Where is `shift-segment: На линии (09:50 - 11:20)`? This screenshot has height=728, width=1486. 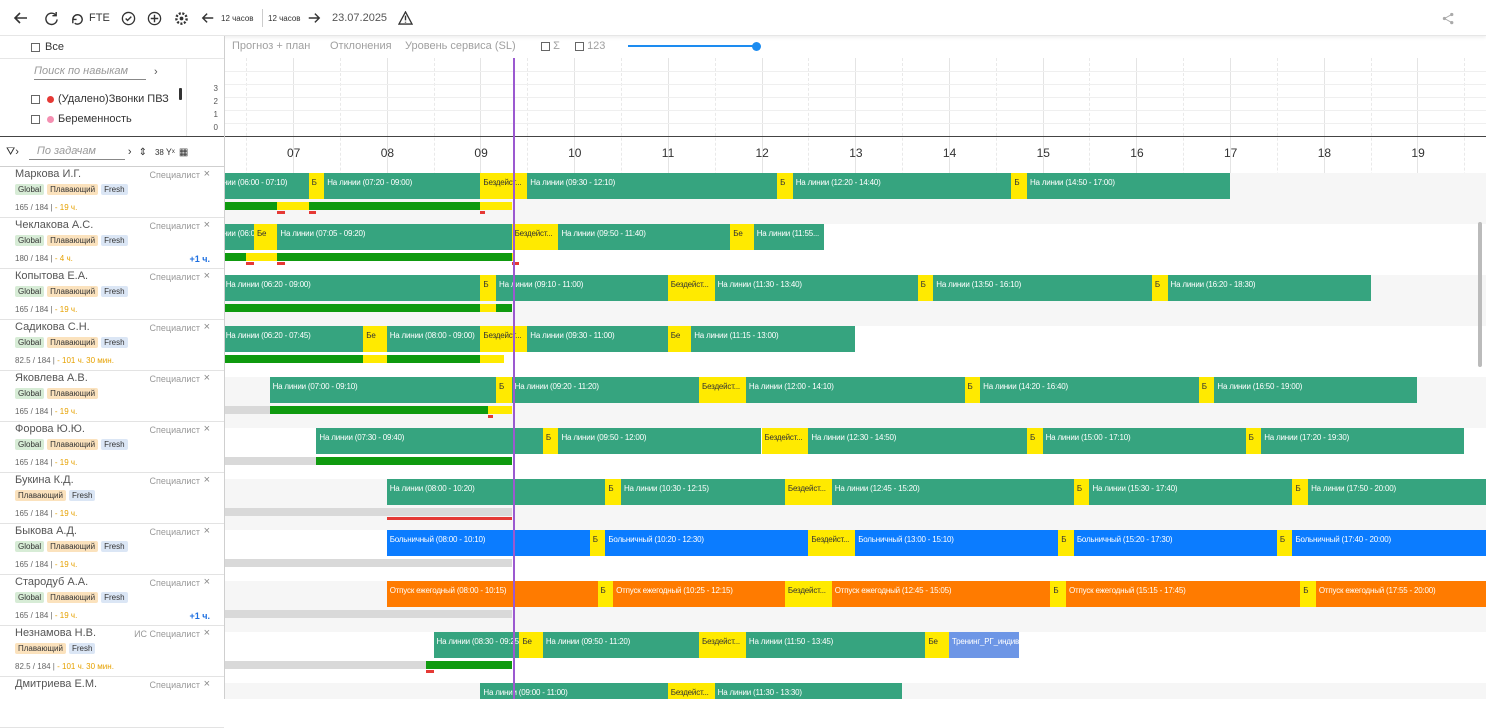 shift-segment: На линии (09:50 - 11:20) is located at coordinates (621, 645).